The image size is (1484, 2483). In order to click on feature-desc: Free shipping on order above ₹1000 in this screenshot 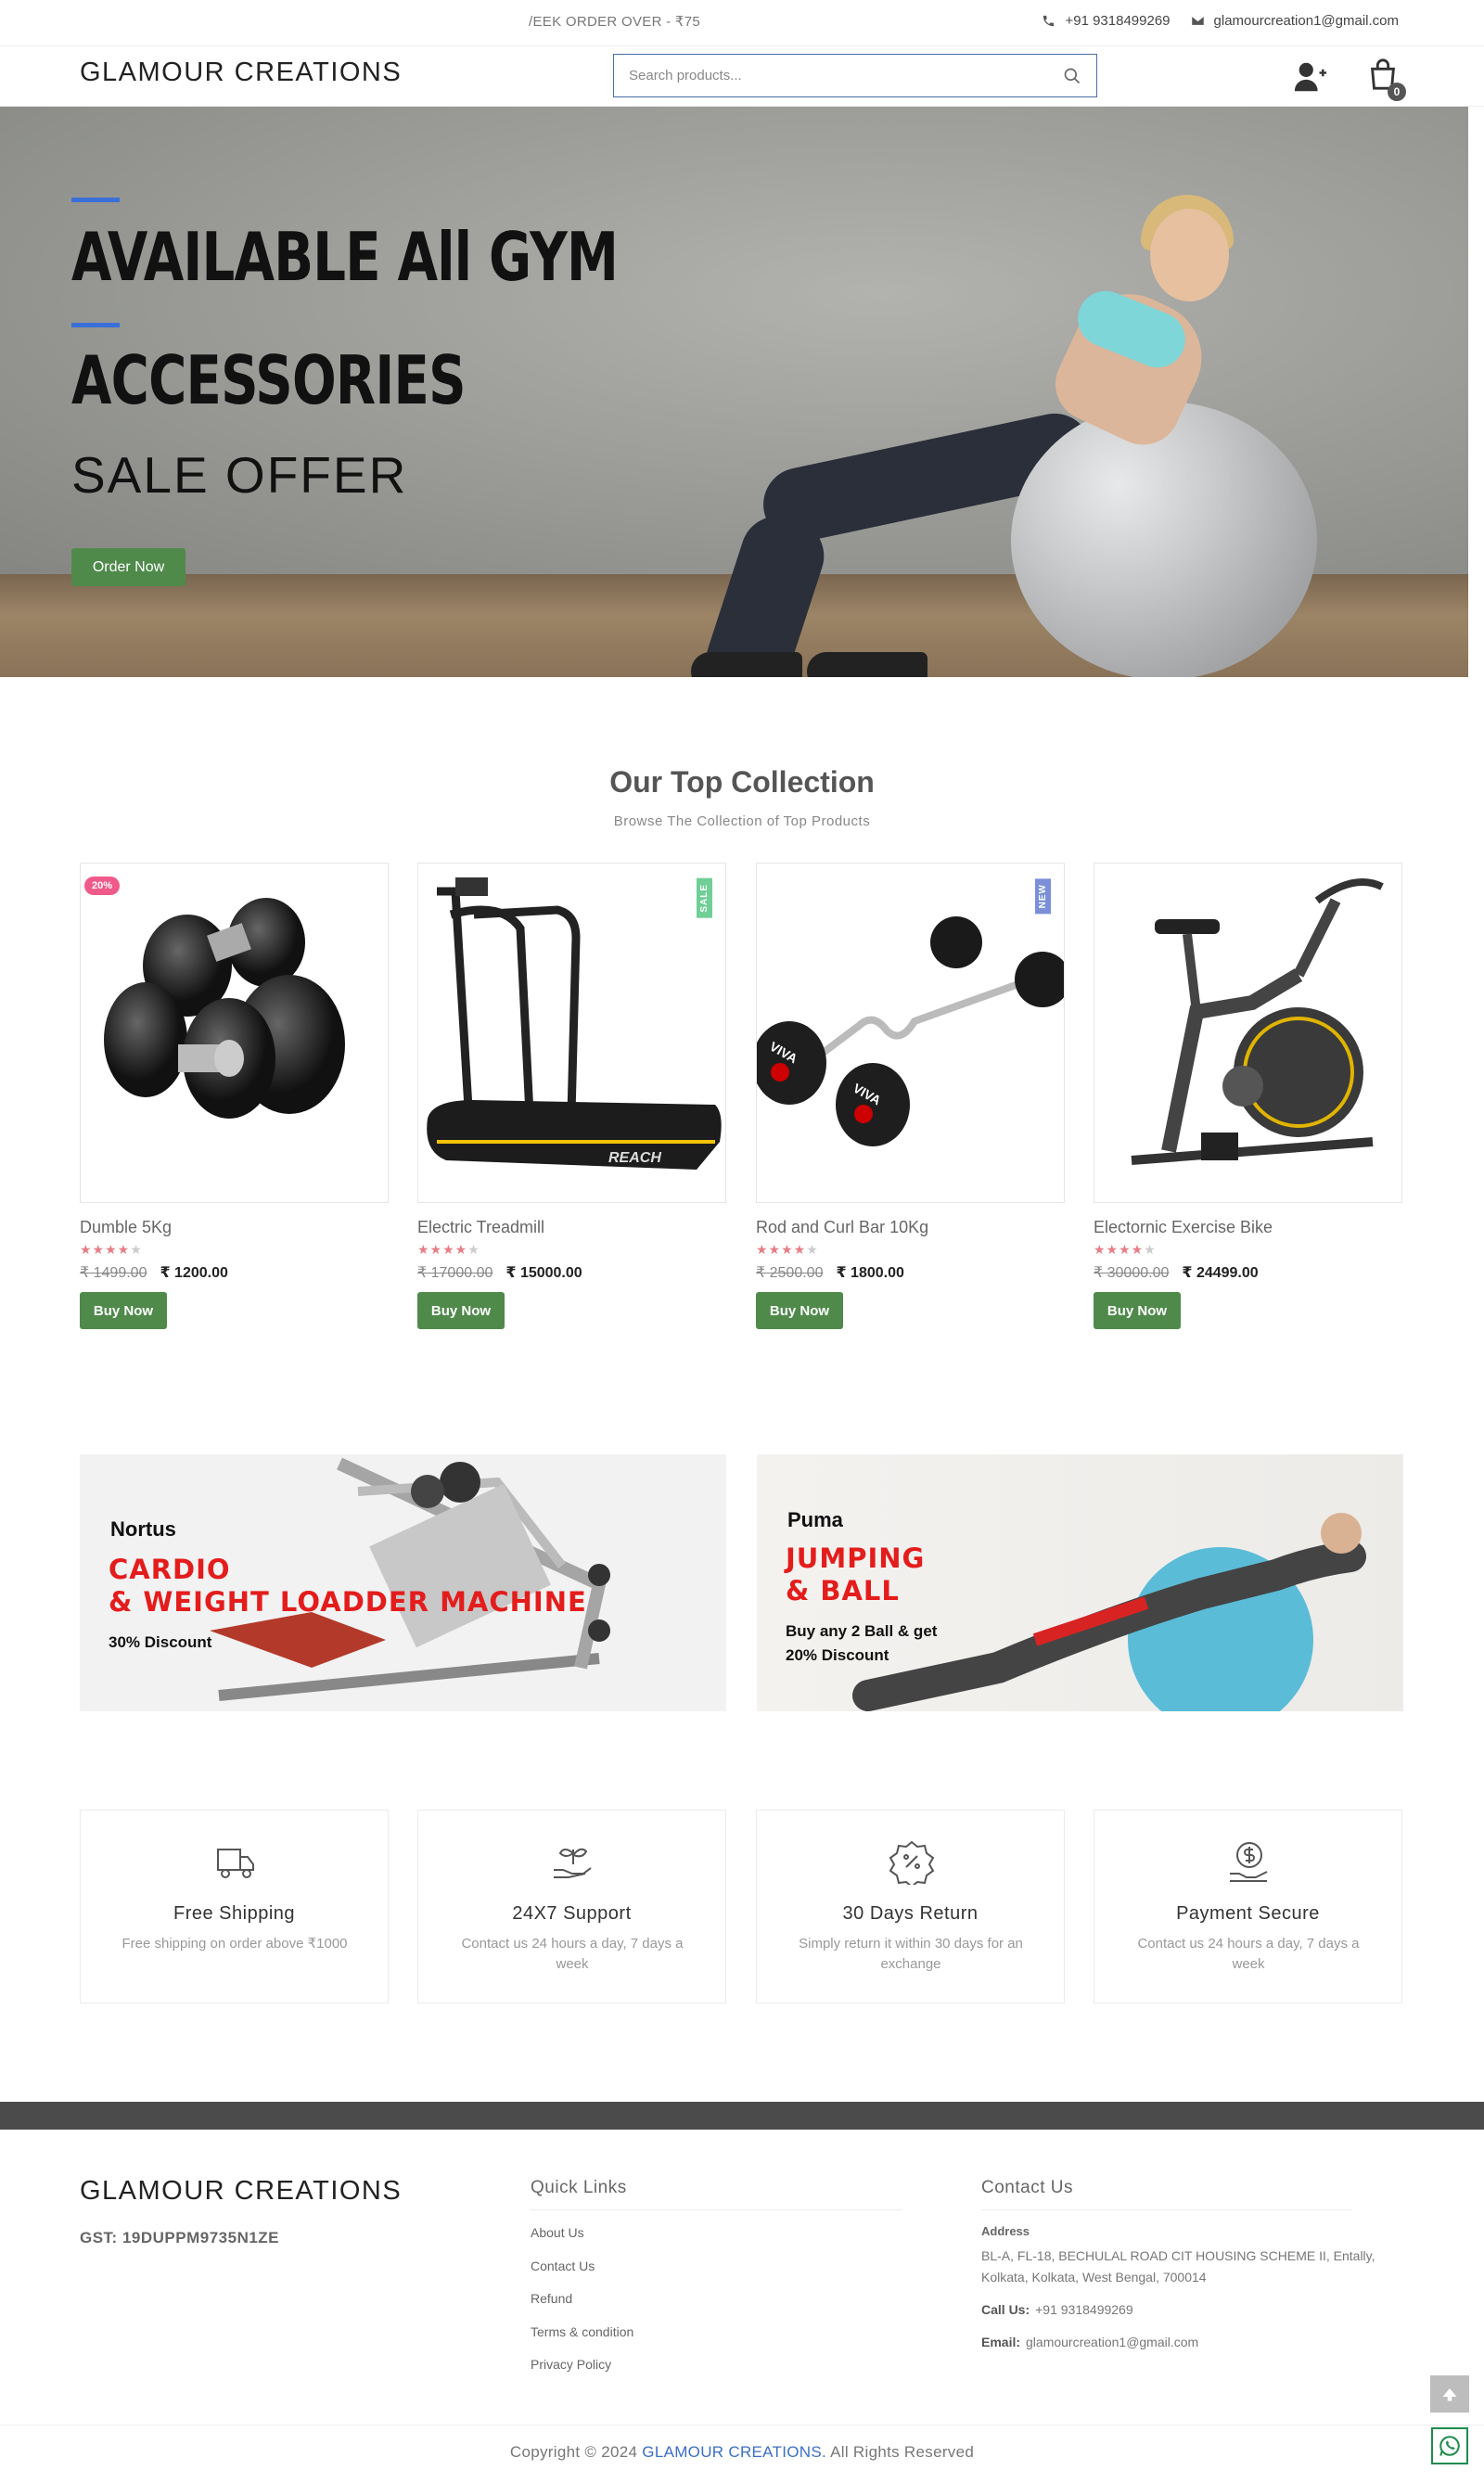, I will do `click(235, 1944)`.